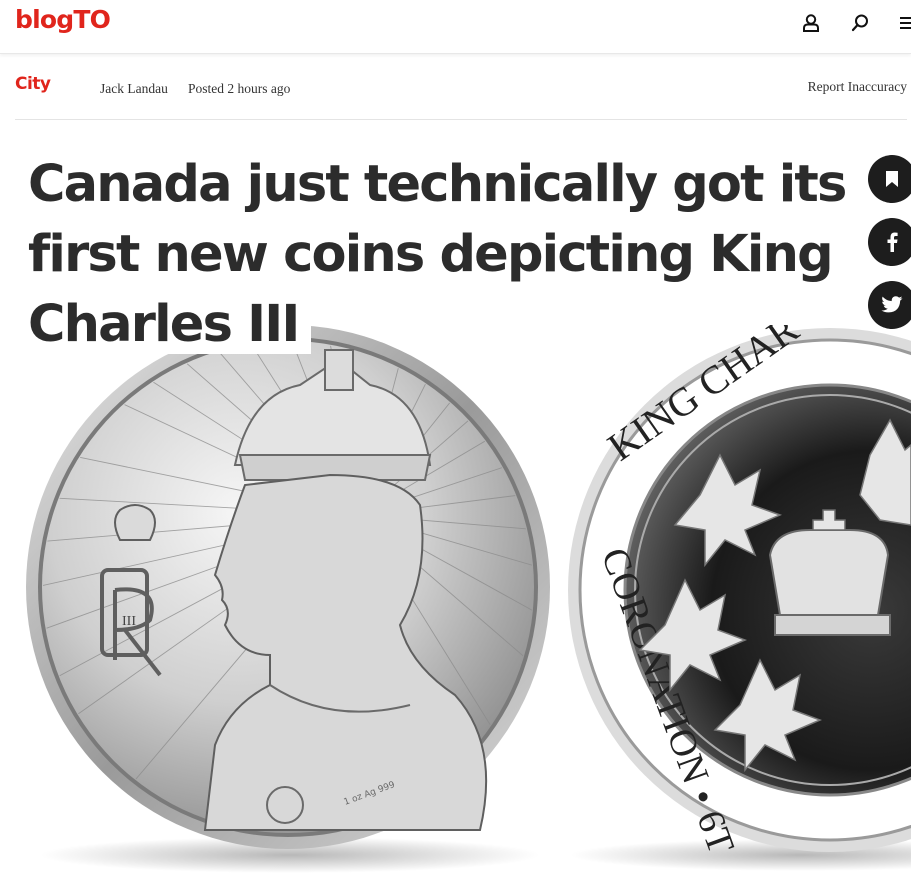 The image size is (911, 873). What do you see at coordinates (239, 88) in the screenshot?
I see `posted-time: Posted 2 hours ago` at bounding box center [239, 88].